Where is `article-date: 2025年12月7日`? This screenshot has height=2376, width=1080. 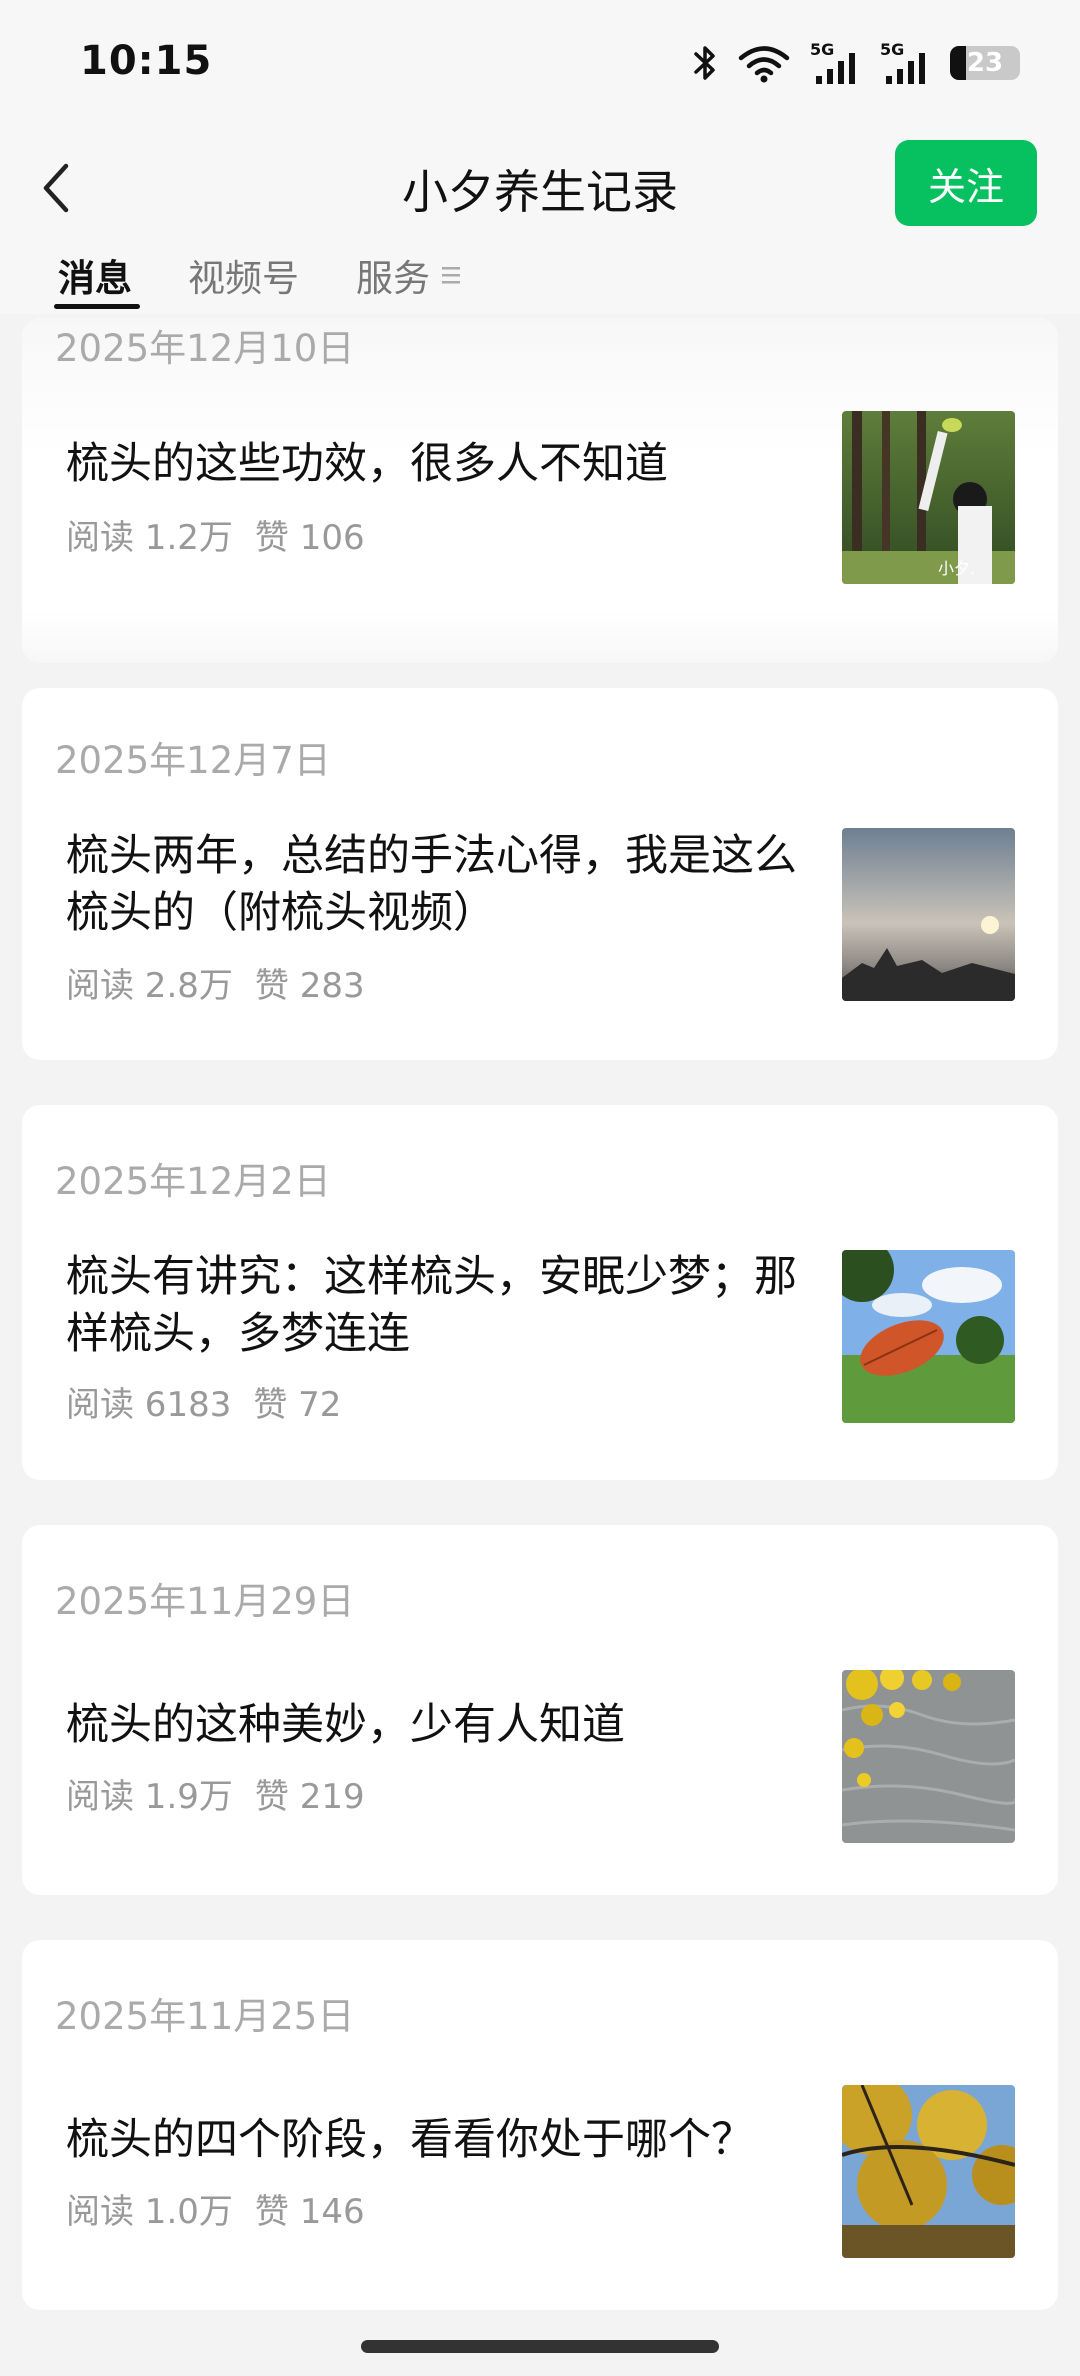
article-date: 2025年12月7日 is located at coordinates (193, 760).